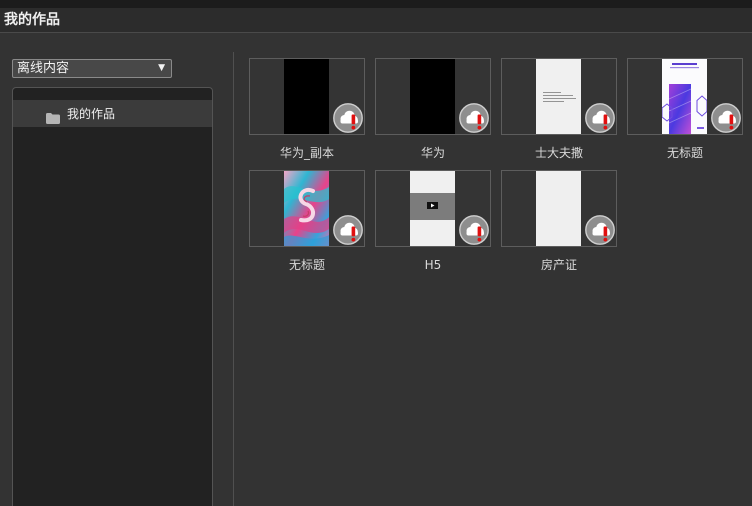 This screenshot has width=752, height=506. I want to click on dropdown-selected-value: 离线内容, so click(43, 68).